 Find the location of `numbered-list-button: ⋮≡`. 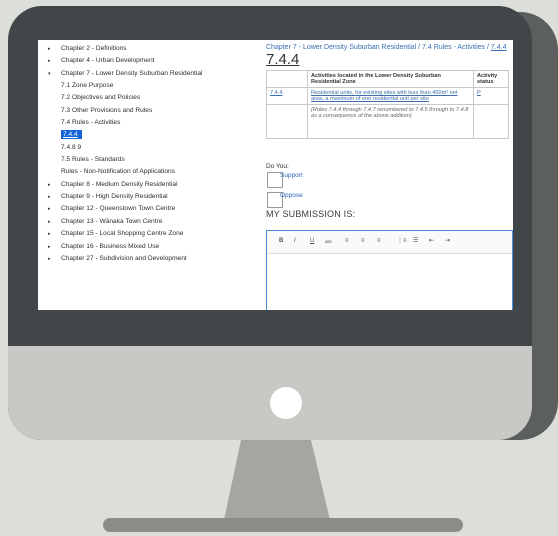

numbered-list-button: ⋮≡ is located at coordinates (402, 241).